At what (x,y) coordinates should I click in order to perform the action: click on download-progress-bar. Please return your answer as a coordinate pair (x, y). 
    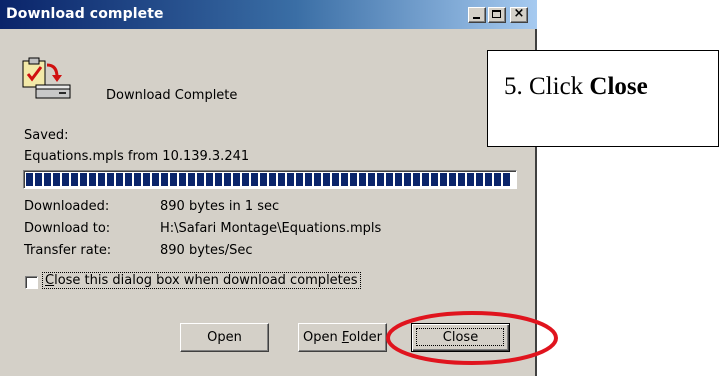
    Looking at the image, I should click on (270, 179).